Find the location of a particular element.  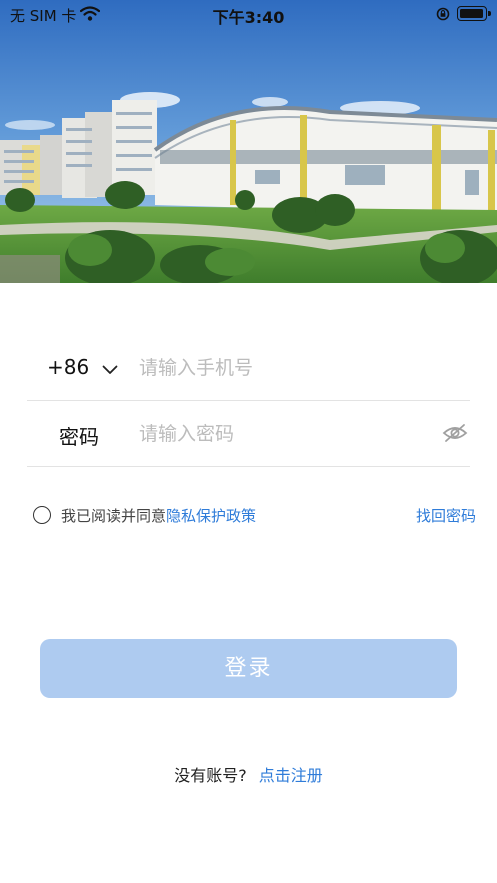

phone-field-row: +86 is located at coordinates (248, 367).